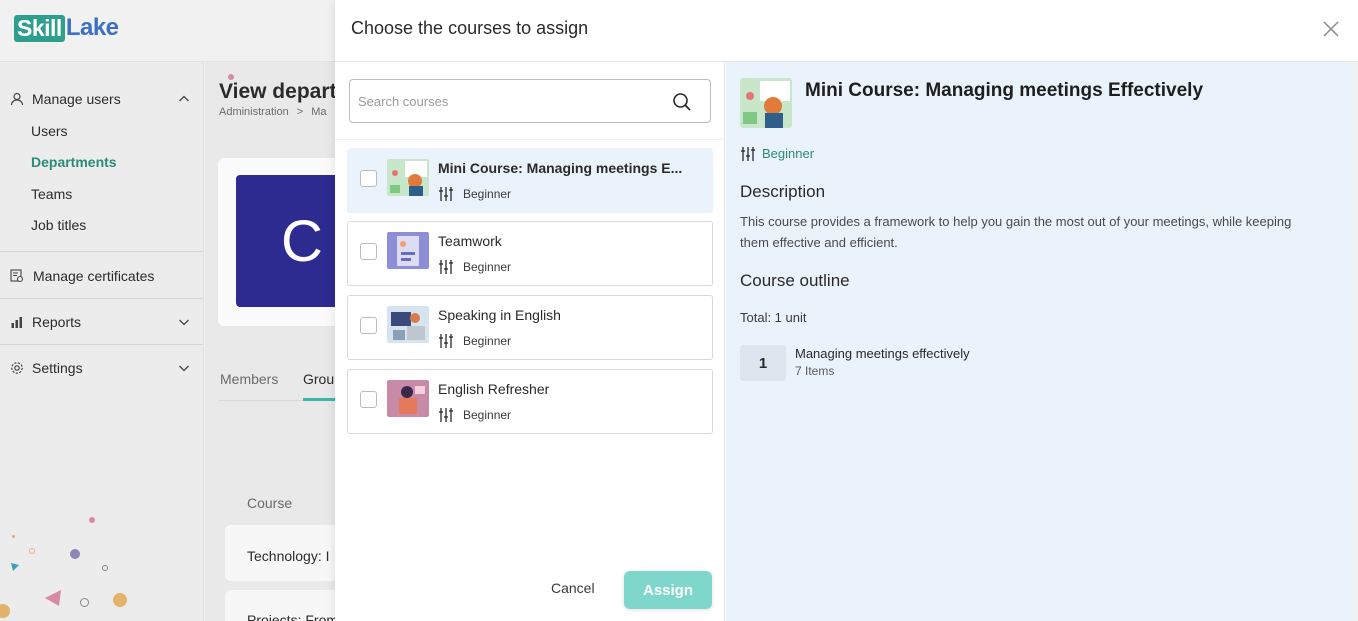 The image size is (1358, 621). What do you see at coordinates (102, 368) in the screenshot?
I see `sidebar-group-settings: Settings` at bounding box center [102, 368].